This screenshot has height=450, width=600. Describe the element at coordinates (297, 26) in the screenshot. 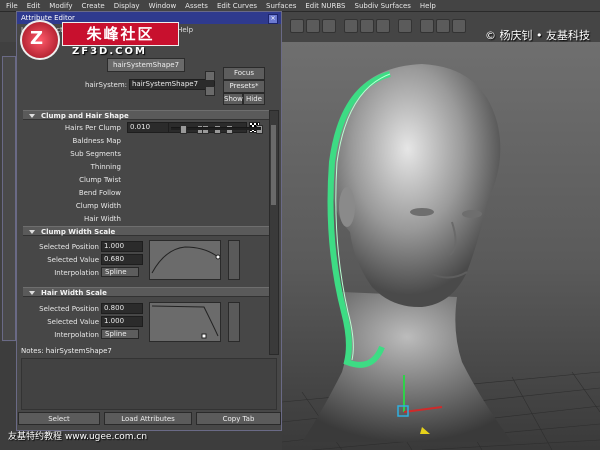

I see `select-tool-icon` at that location.